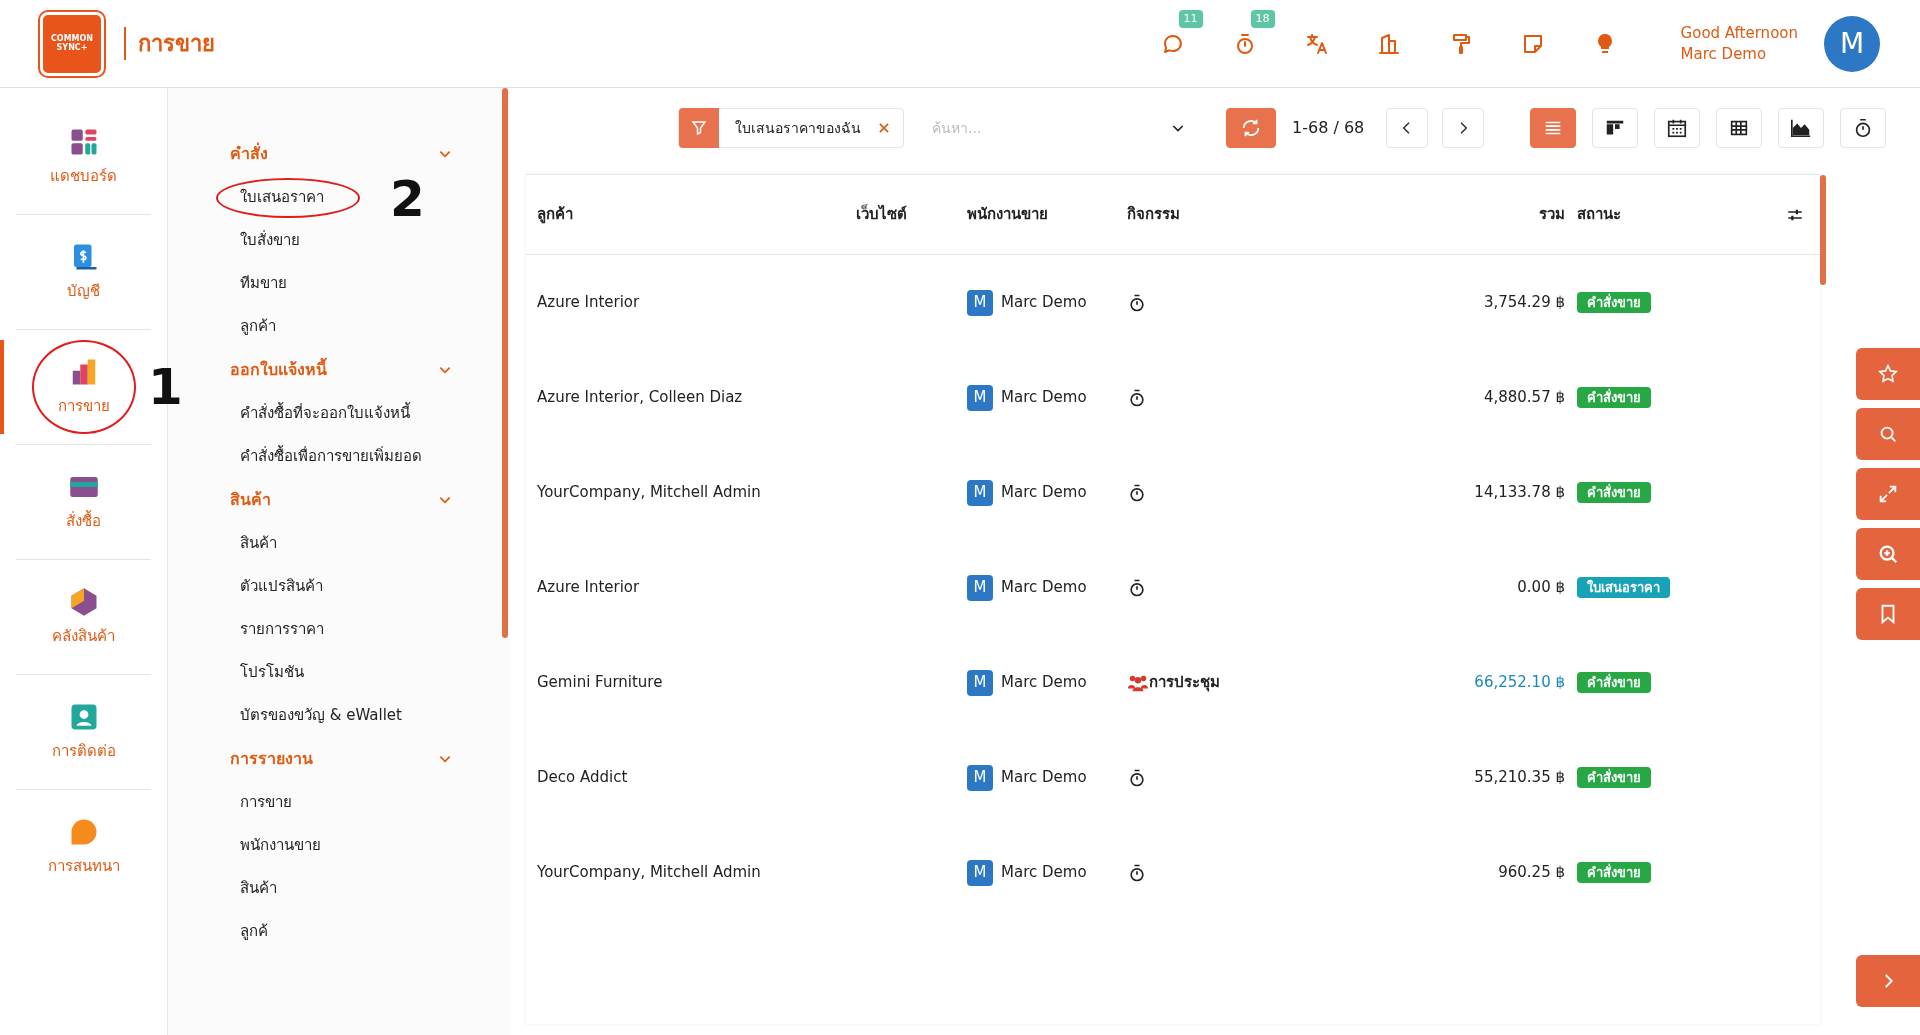 The width and height of the screenshot is (1920, 1035). I want to click on refresh-button, so click(1251, 128).